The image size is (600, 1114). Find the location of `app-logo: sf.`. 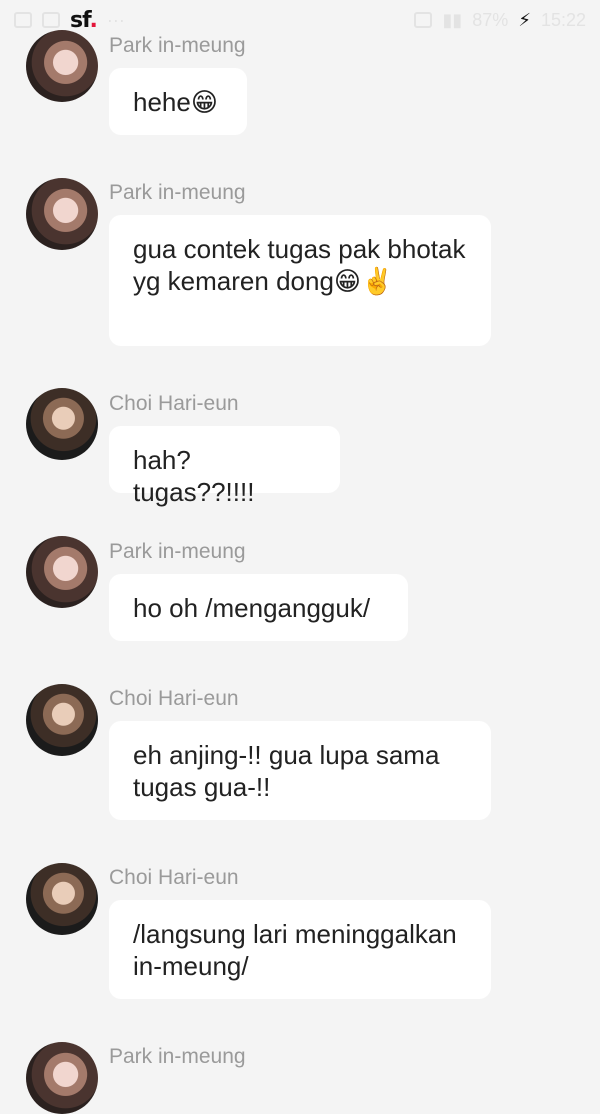

app-logo: sf. is located at coordinates (84, 20).